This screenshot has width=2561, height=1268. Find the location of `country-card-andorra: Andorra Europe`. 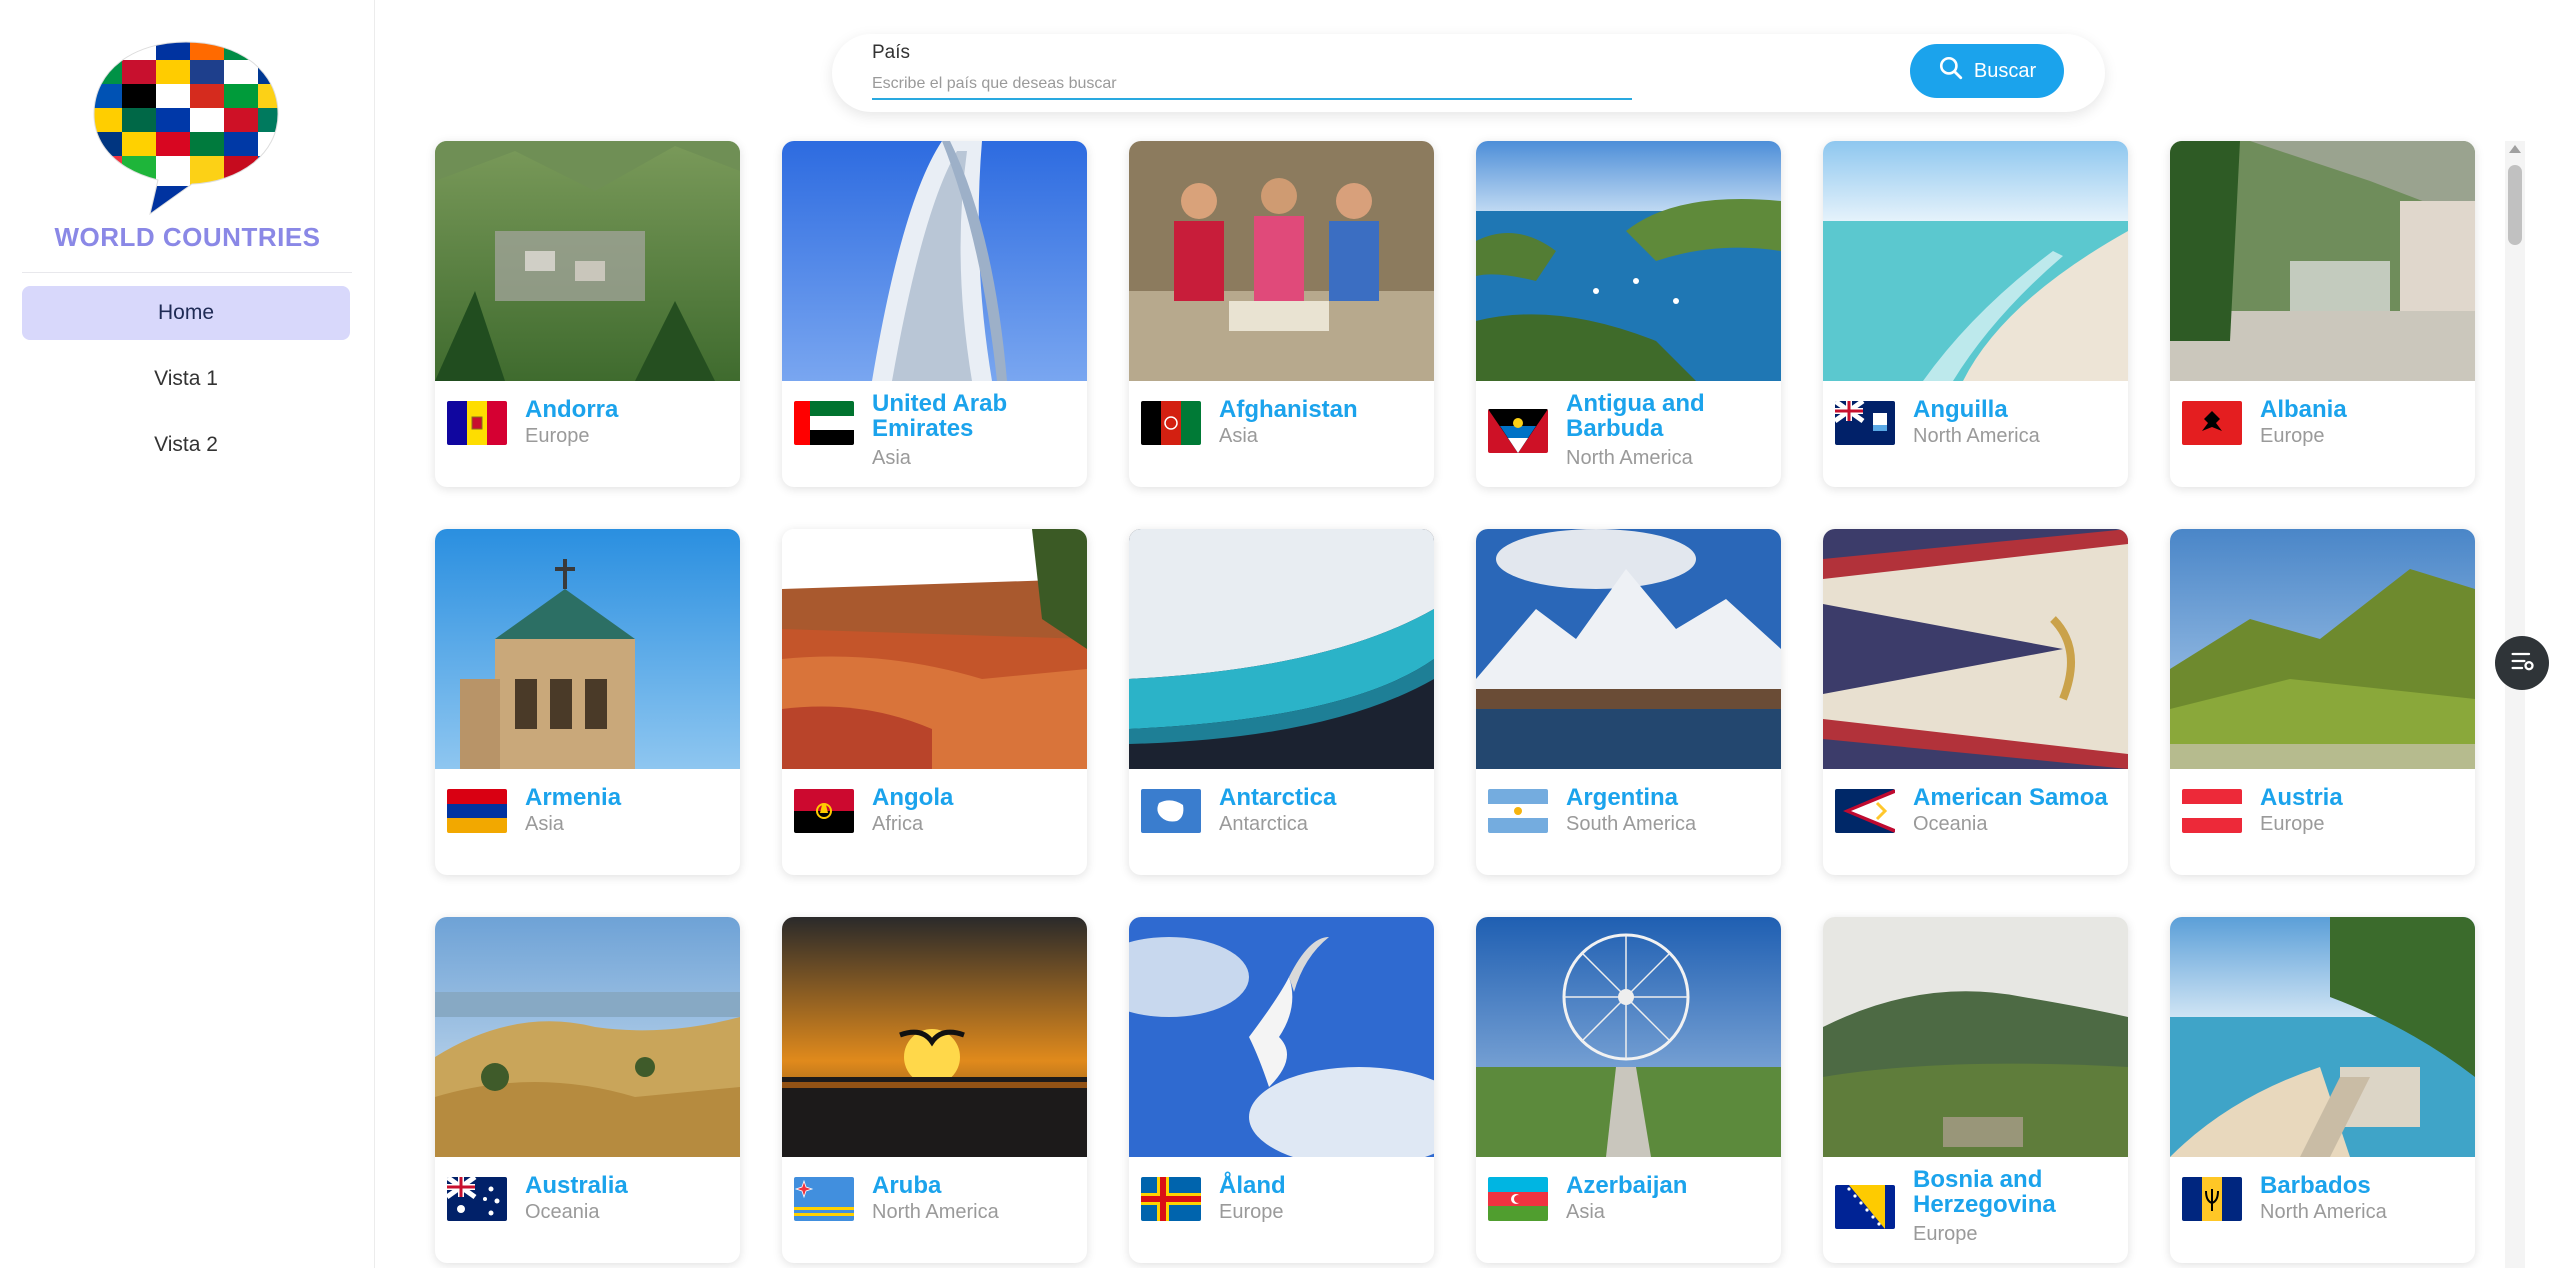

country-card-andorra: Andorra Europe is located at coordinates (587, 314).